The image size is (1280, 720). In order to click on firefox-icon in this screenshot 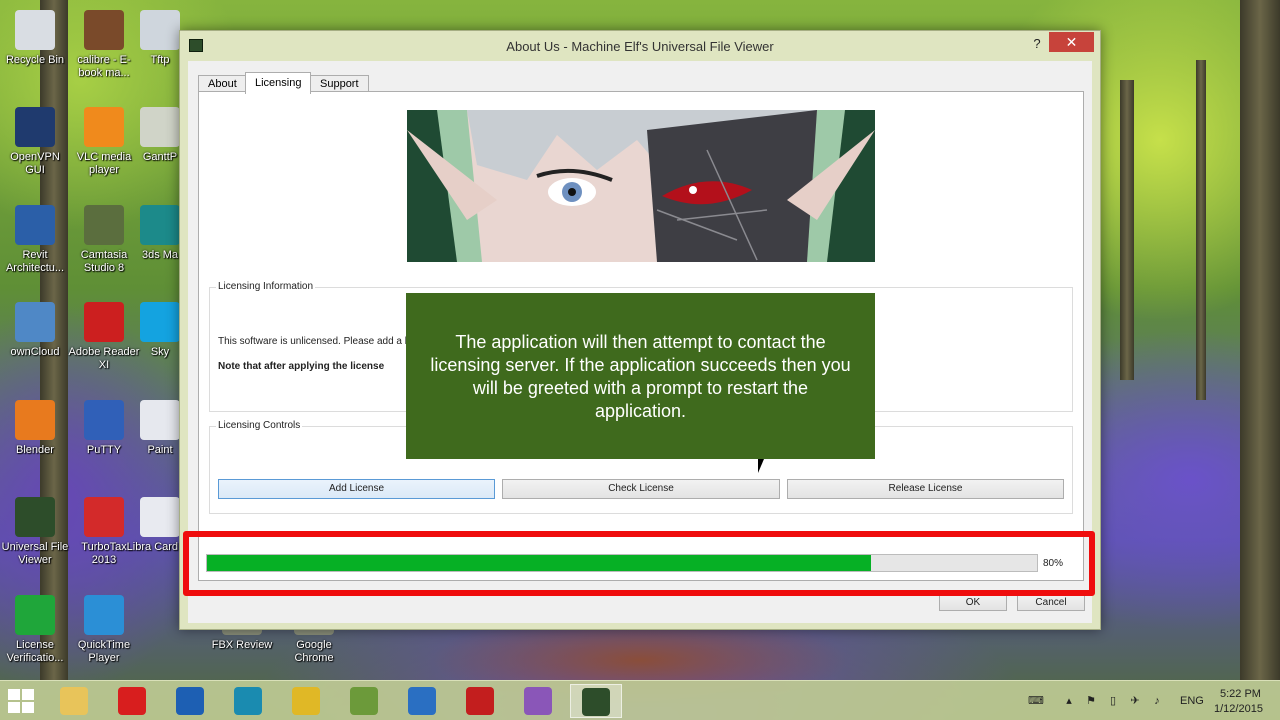, I will do `click(422, 701)`.